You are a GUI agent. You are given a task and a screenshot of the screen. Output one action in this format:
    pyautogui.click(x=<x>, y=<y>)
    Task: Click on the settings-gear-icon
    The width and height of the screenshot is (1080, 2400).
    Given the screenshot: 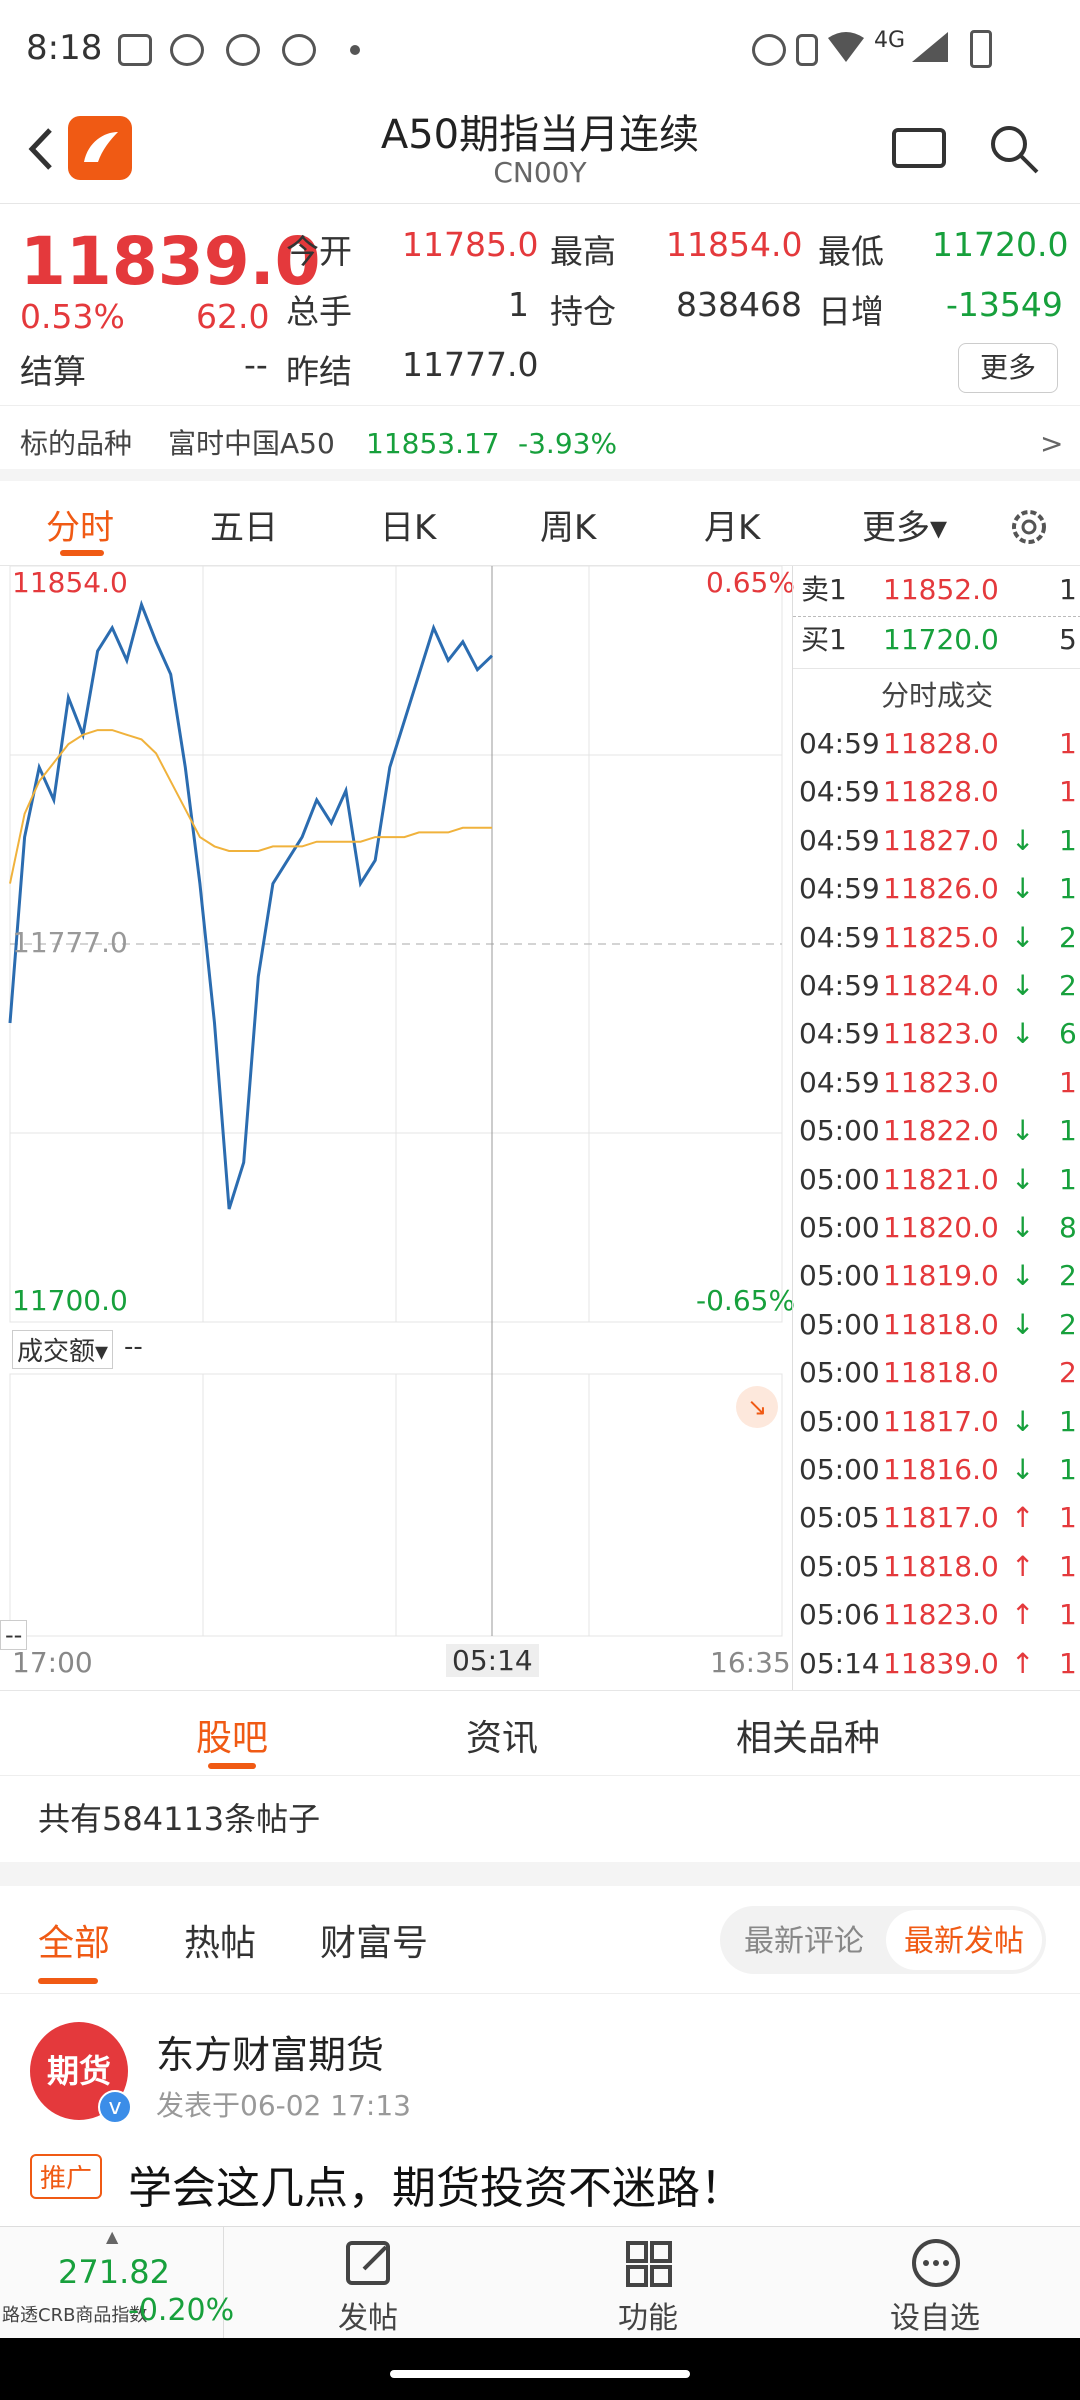 What is the action you would take?
    pyautogui.click(x=1029, y=527)
    